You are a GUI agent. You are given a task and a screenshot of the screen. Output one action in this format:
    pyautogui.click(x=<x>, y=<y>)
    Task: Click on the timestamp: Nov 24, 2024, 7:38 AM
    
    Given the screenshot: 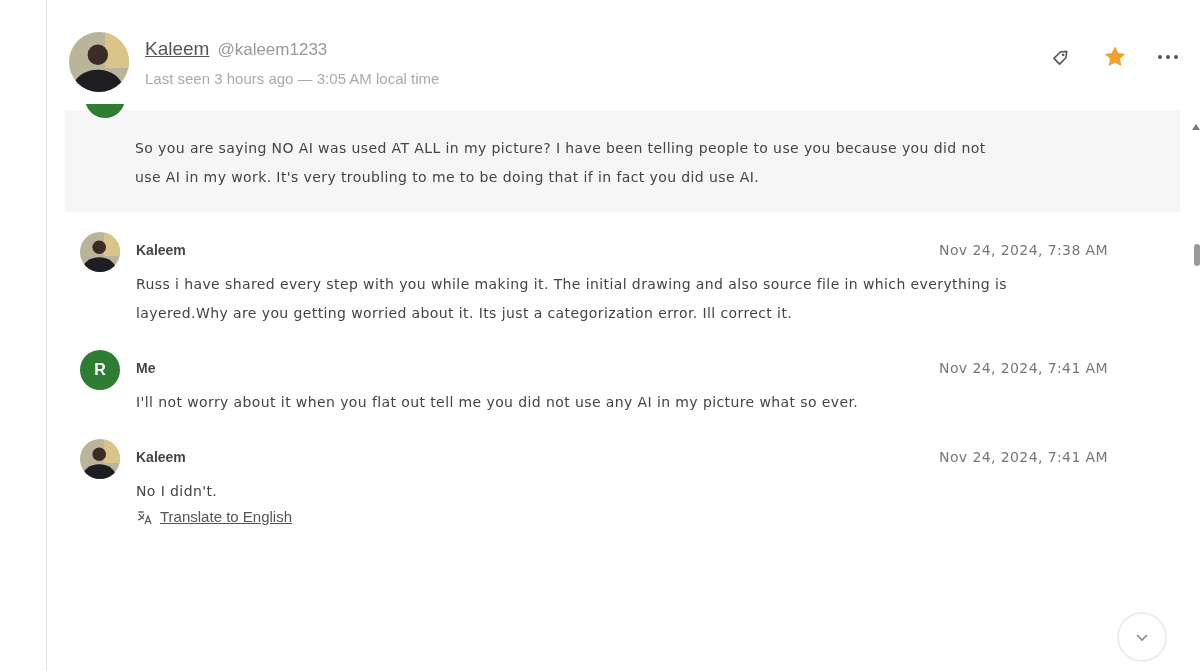 What is the action you would take?
    pyautogui.click(x=1023, y=250)
    